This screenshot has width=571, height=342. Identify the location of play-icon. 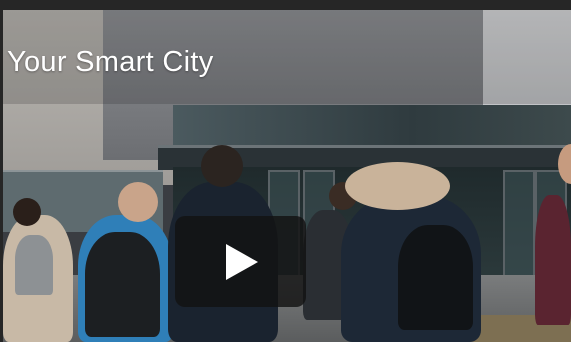
(242, 262).